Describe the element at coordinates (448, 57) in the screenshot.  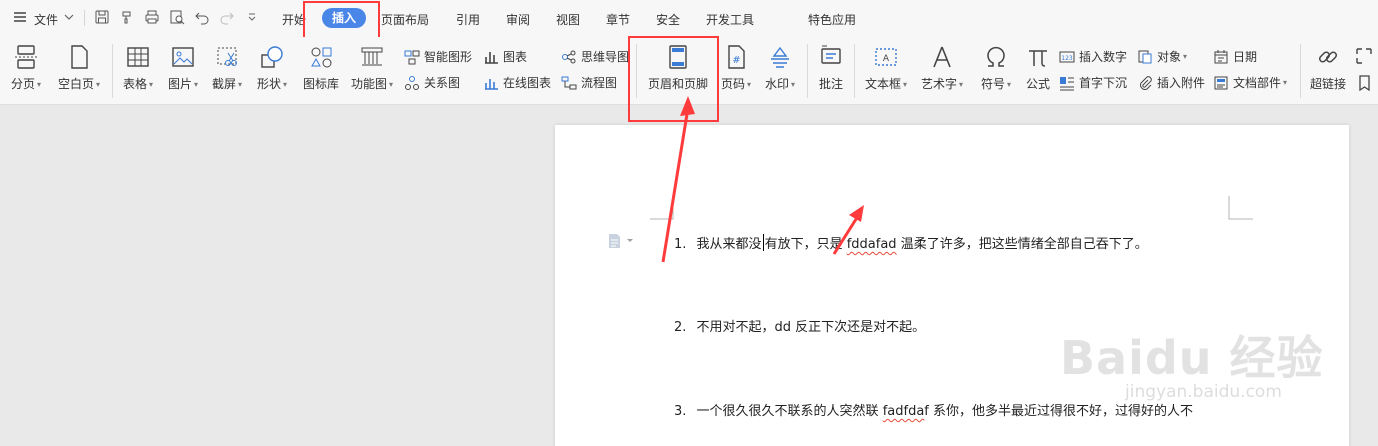
I see `smart-art-label: 智能图形` at that location.